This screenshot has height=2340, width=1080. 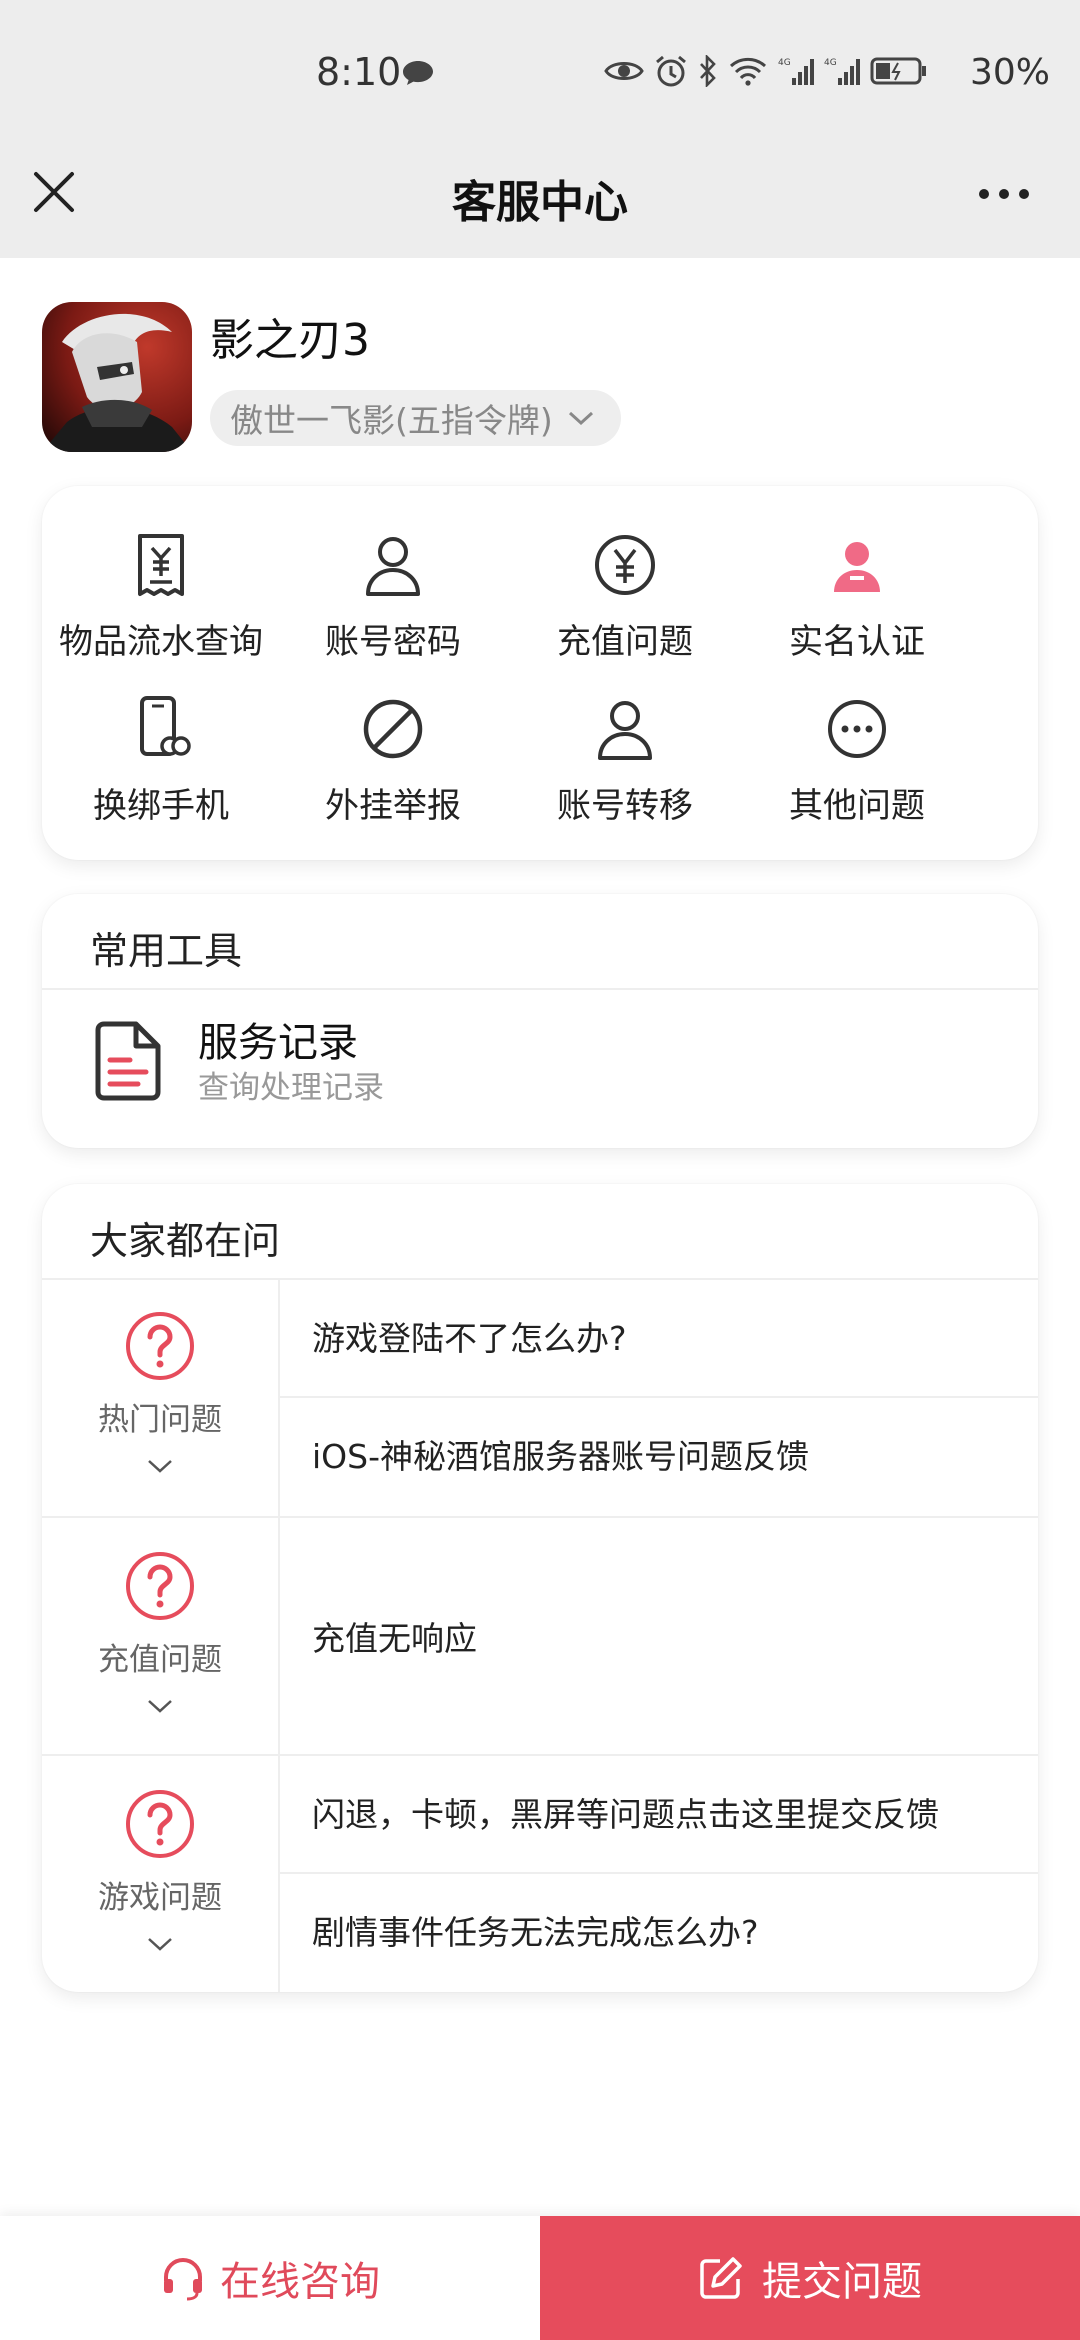 I want to click on wifi-icon, so click(x=748, y=71).